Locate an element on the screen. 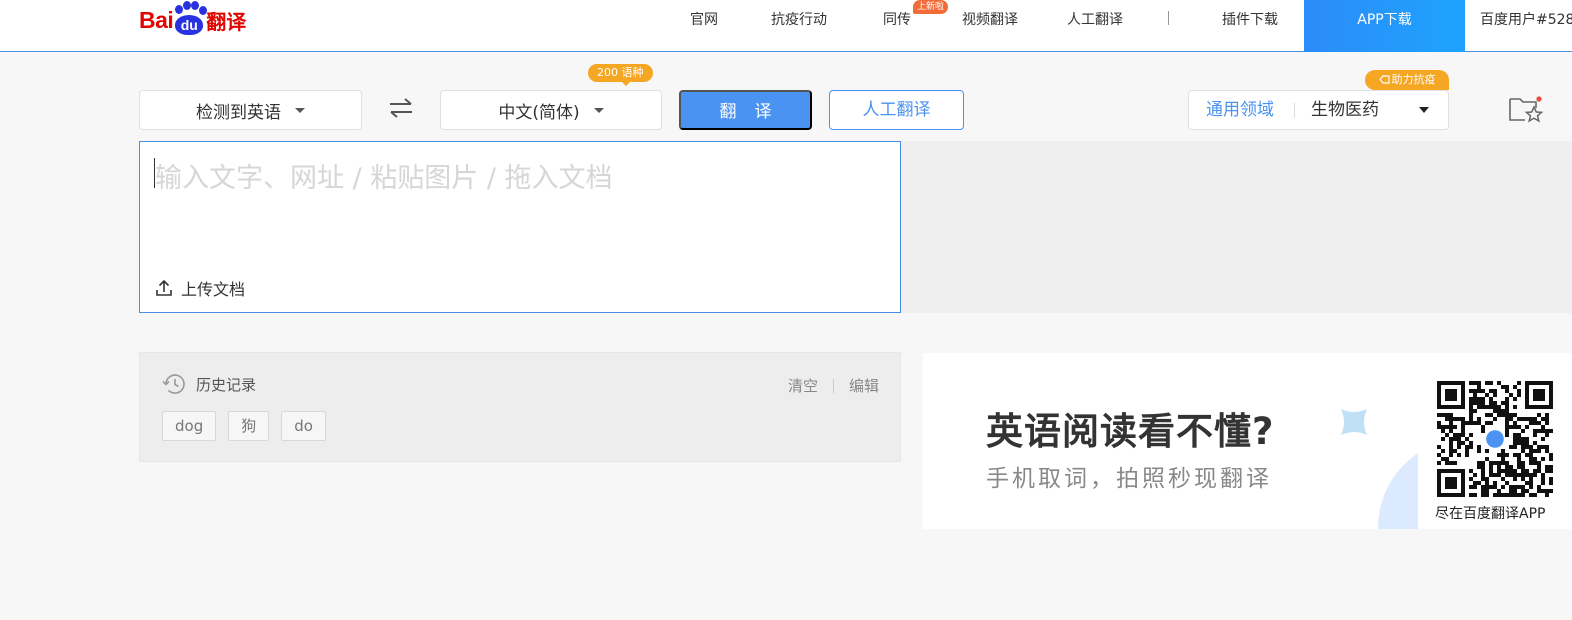  source-language-select: 检测到英语 is located at coordinates (250, 110).